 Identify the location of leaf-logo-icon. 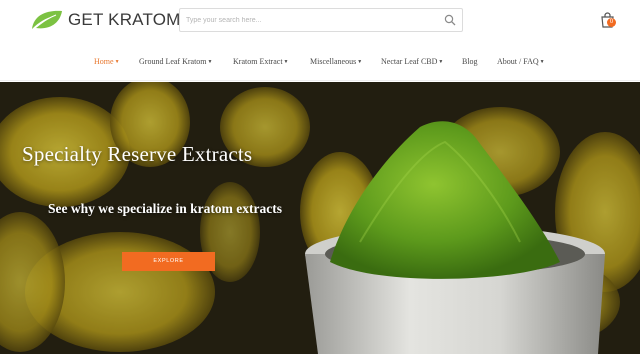
(47, 19).